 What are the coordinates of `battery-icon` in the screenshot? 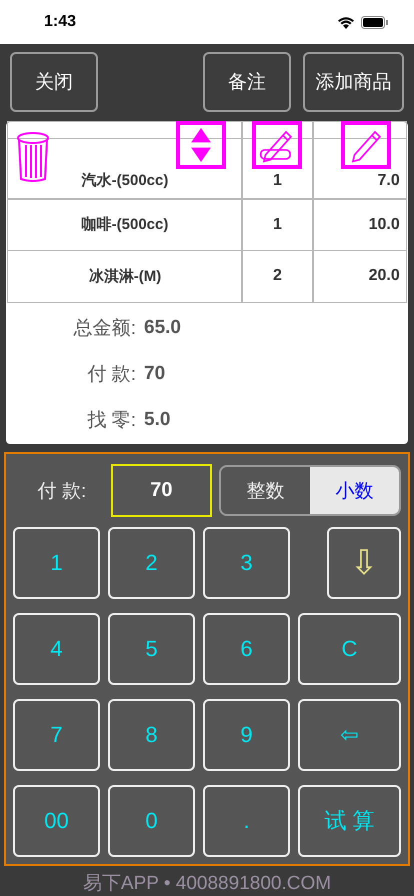 It's located at (374, 22).